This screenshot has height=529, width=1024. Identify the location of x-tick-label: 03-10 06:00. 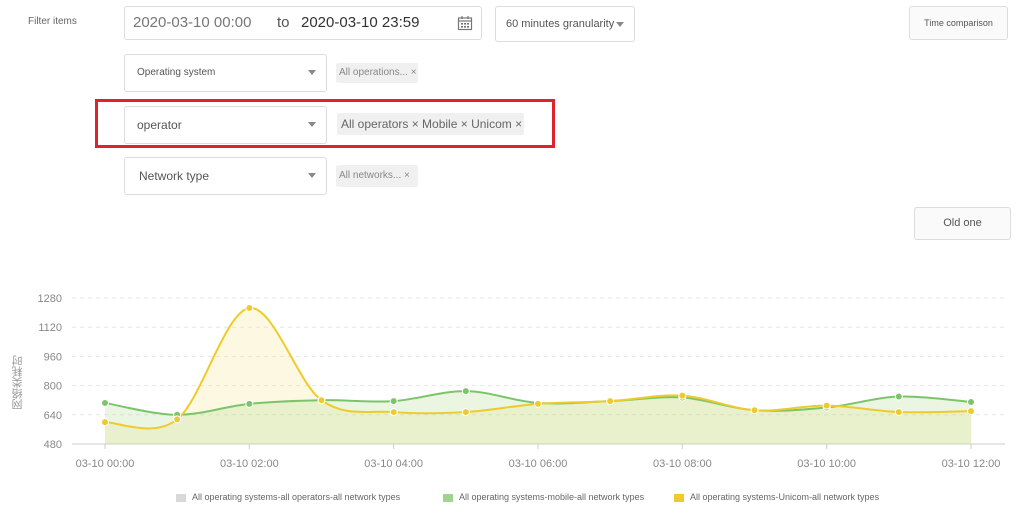
(538, 464).